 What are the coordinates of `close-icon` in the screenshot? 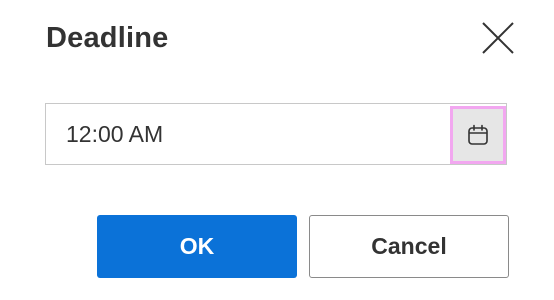 It's located at (498, 38).